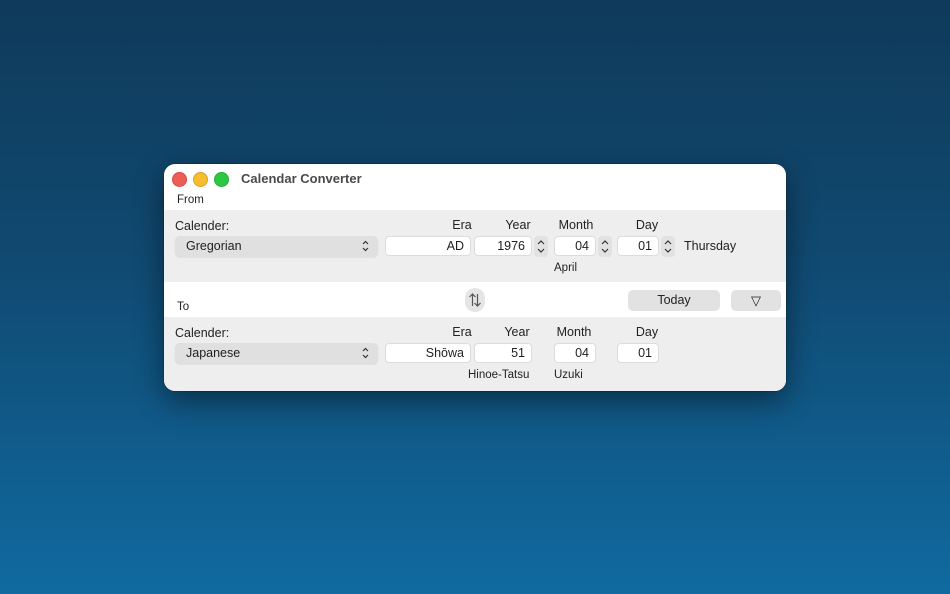  I want to click on today-button: Today, so click(674, 300).